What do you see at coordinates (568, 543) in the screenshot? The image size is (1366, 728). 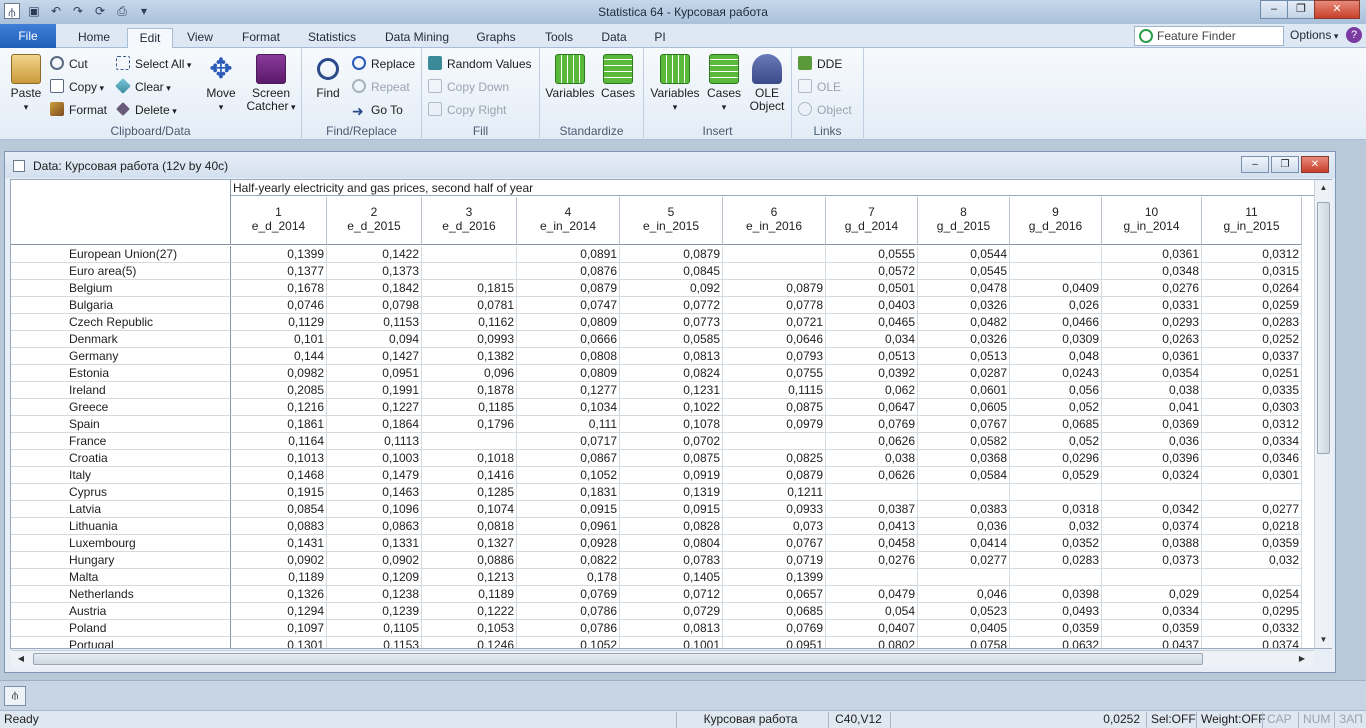 I see `table-cell: 0,0928` at bounding box center [568, 543].